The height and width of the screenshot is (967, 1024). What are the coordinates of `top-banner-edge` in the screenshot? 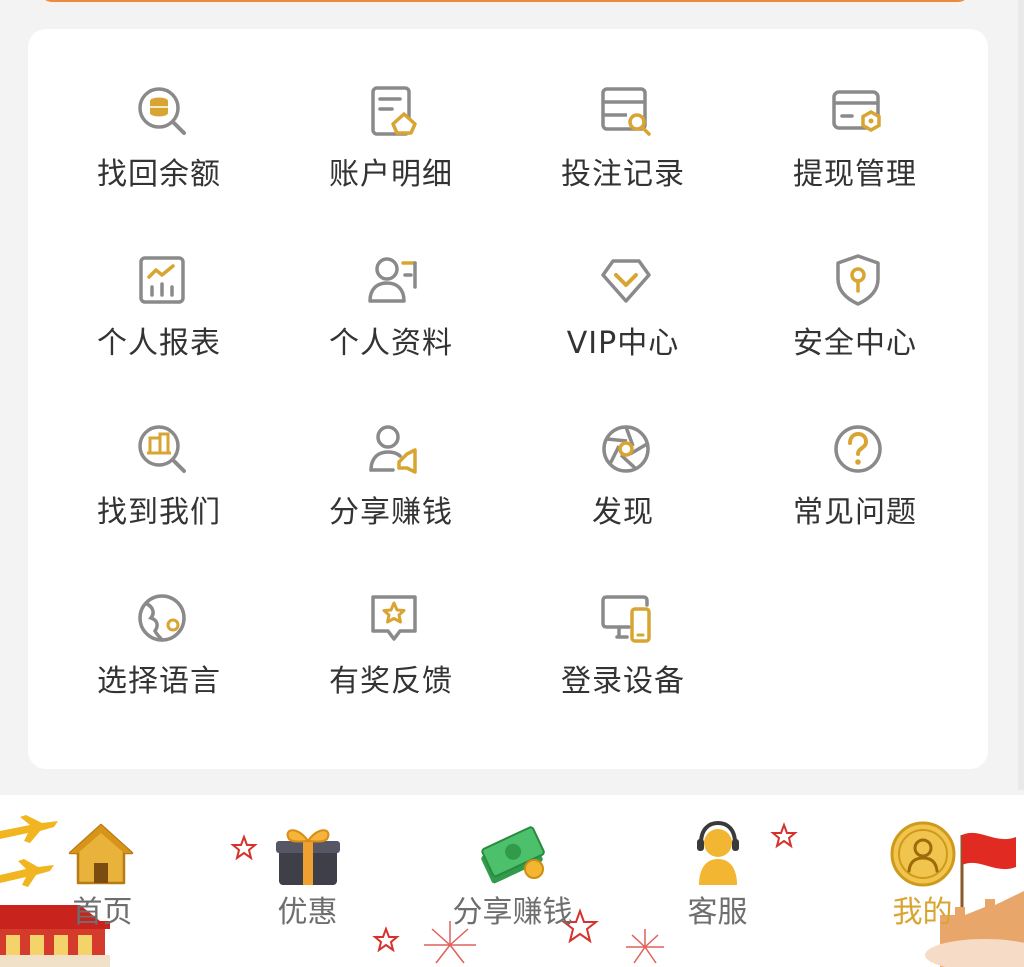 It's located at (505, 1).